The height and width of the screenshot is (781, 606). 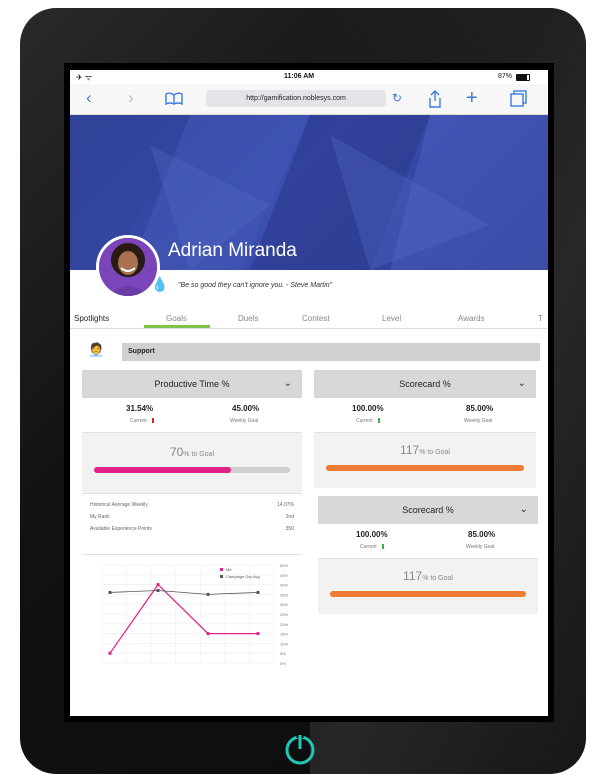 What do you see at coordinates (316, 318) in the screenshot?
I see `tab-contest: Contest` at bounding box center [316, 318].